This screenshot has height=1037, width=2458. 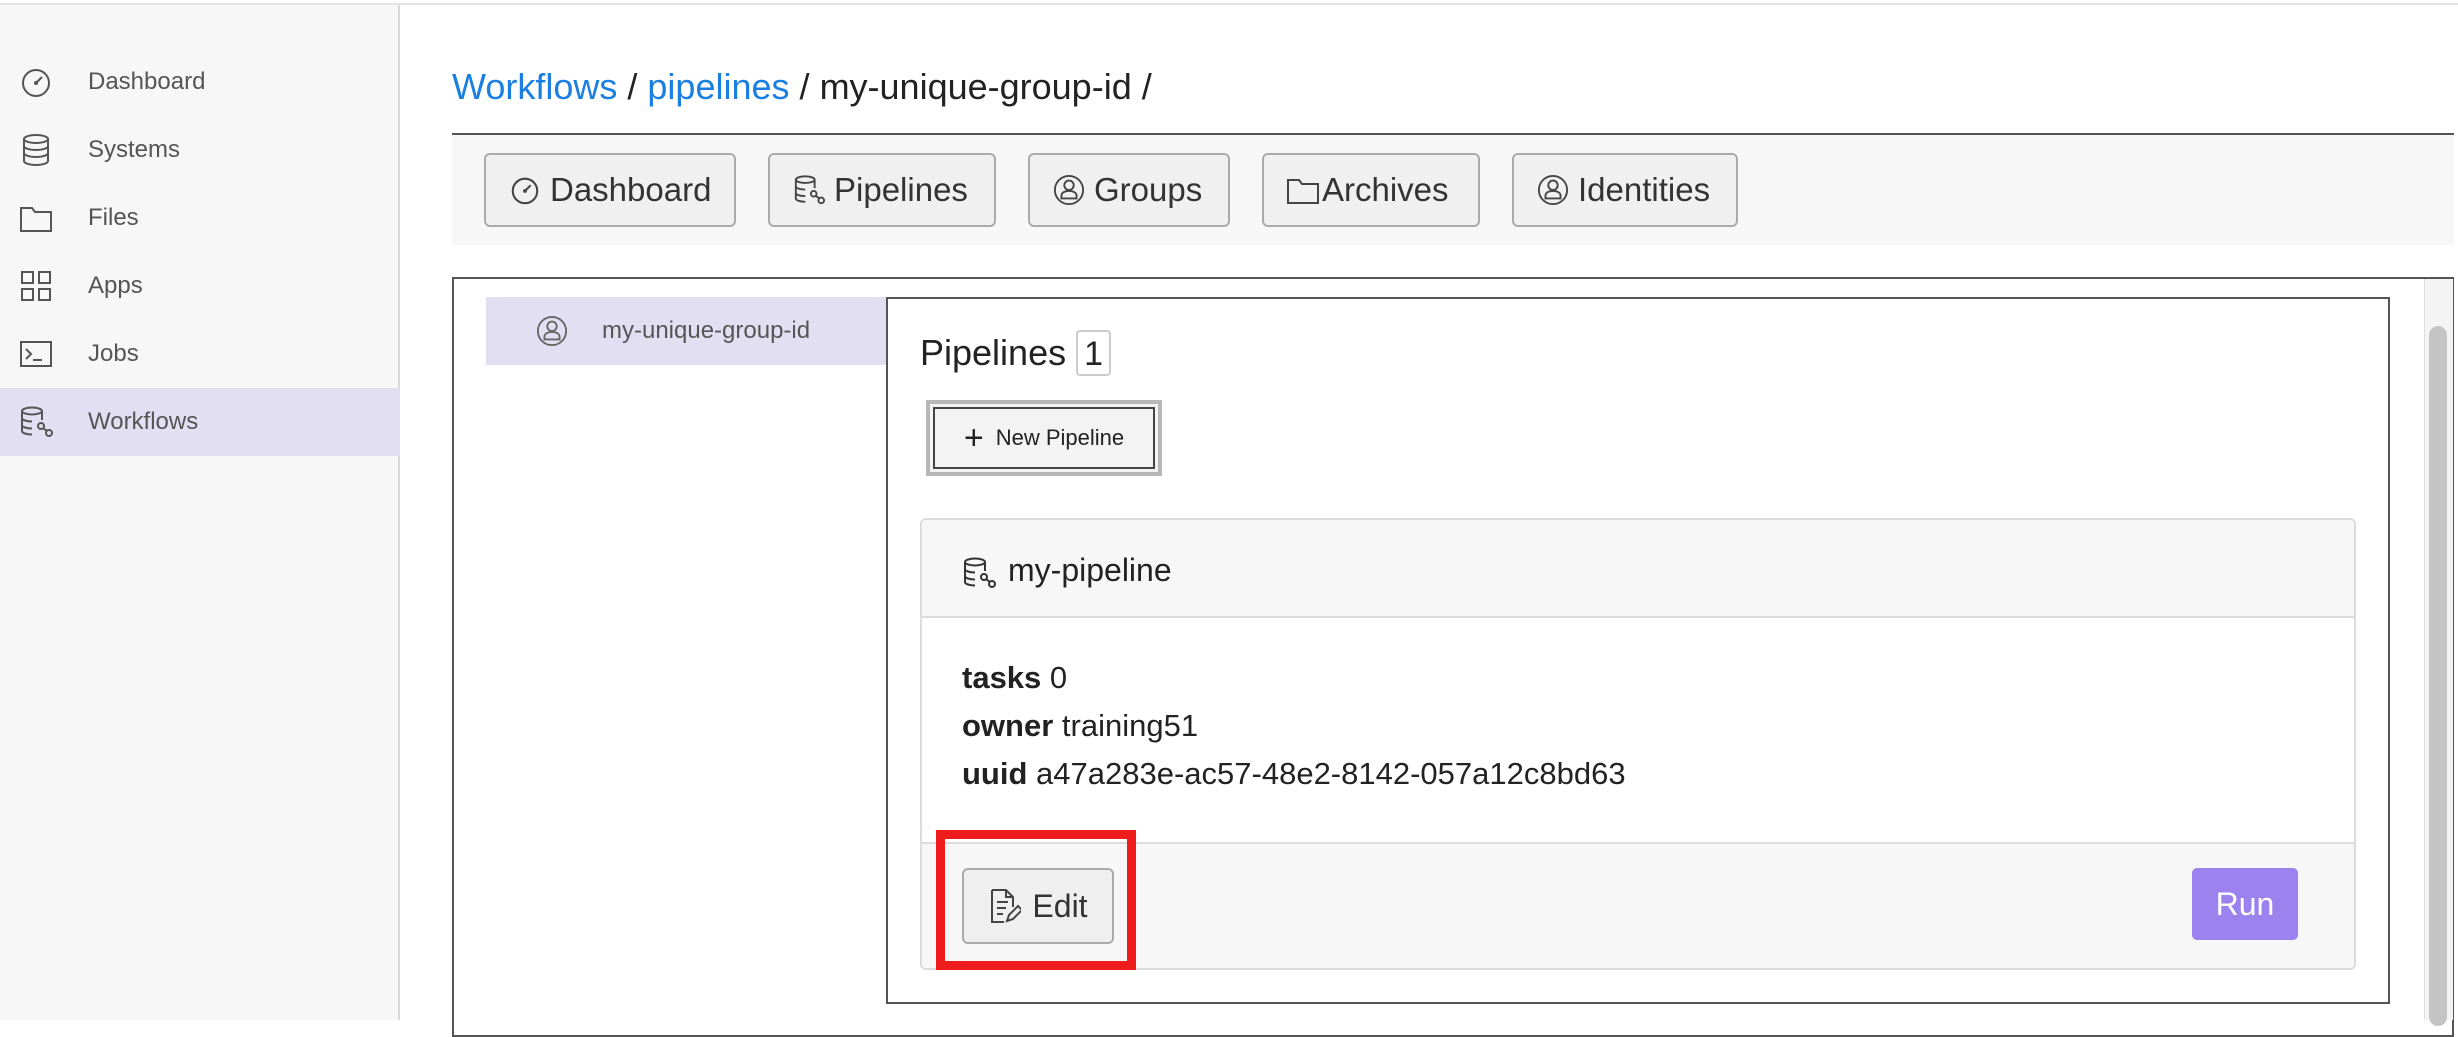 What do you see at coordinates (200, 354) in the screenshot?
I see `sidebar-item-jobs: Jobs` at bounding box center [200, 354].